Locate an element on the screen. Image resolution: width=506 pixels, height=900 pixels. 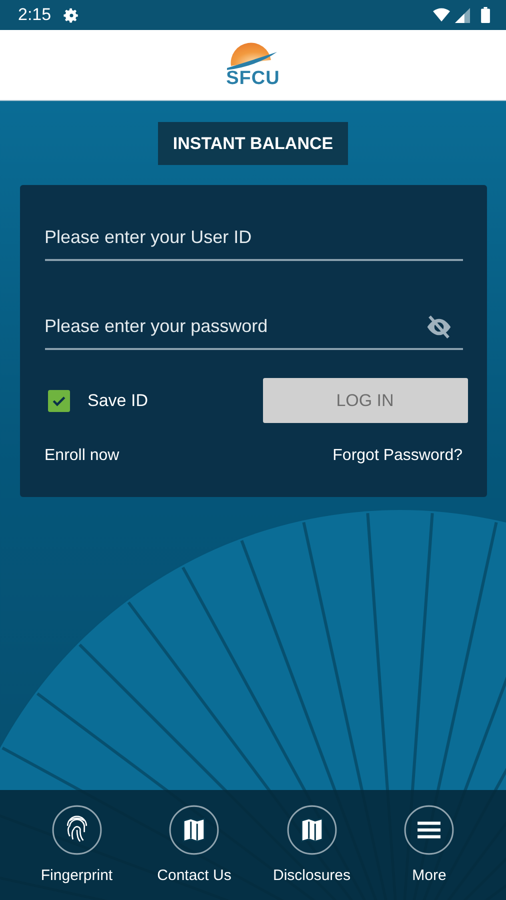
enroll-link: Enroll now is located at coordinates (82, 456).